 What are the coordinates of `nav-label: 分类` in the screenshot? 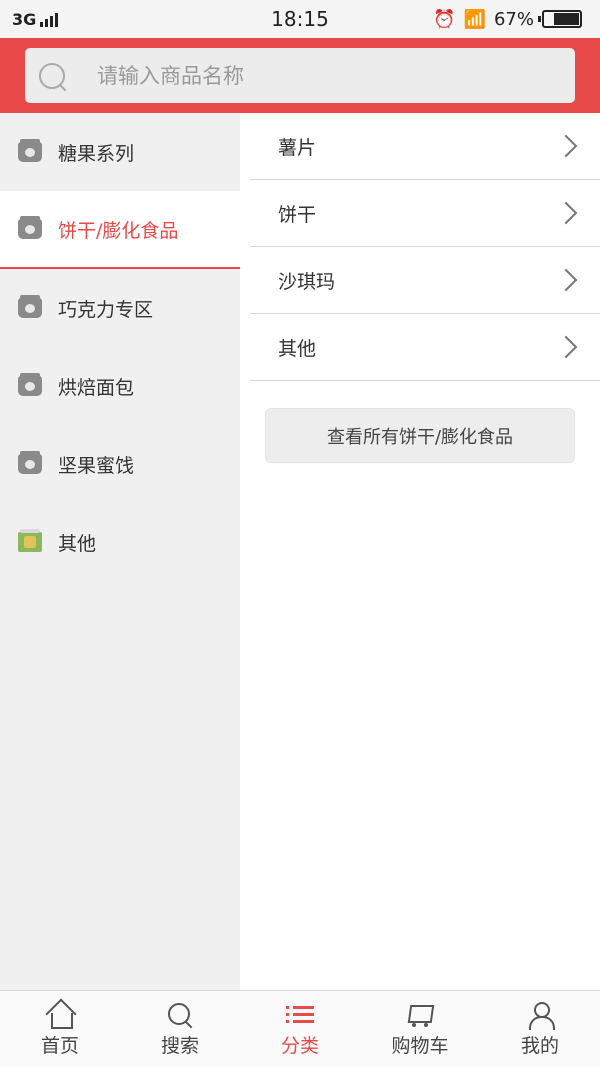 It's located at (299, 1045).